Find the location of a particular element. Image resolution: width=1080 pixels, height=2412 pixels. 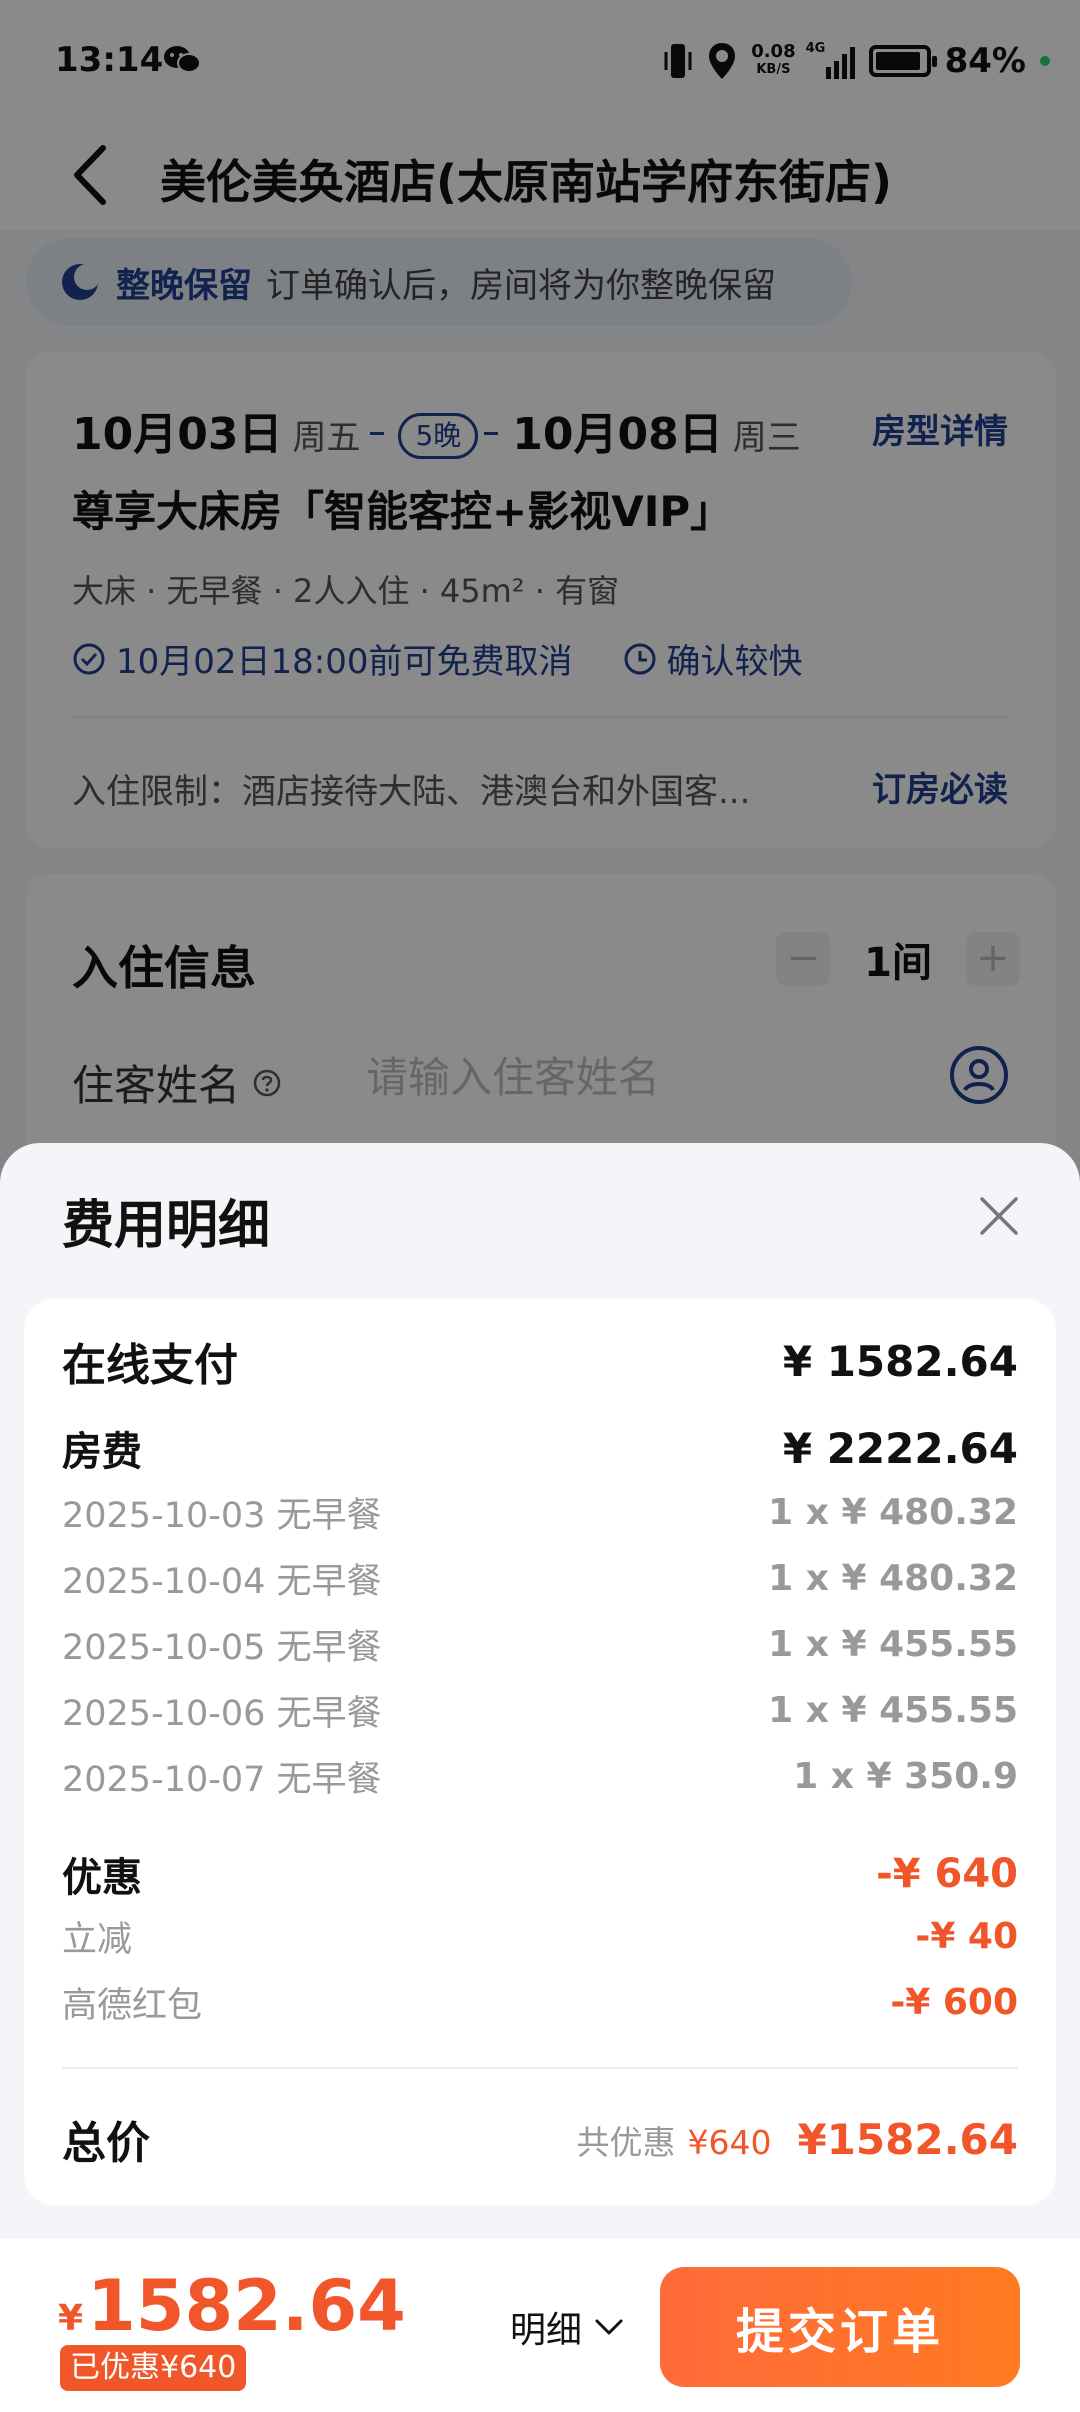

discount-item-row: 高德红包 -¥ 600 is located at coordinates (540, 2004).